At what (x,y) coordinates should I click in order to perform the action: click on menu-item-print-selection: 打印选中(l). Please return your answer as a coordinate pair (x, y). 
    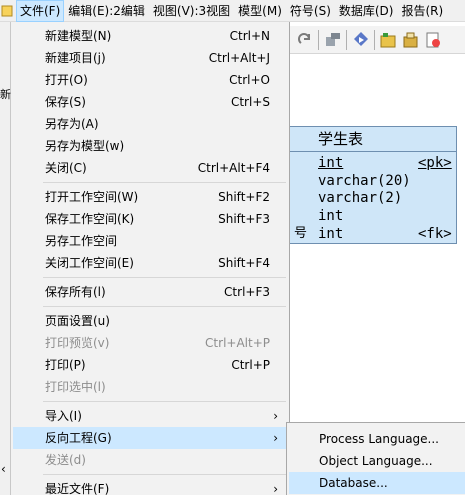
    Looking at the image, I should click on (149, 387).